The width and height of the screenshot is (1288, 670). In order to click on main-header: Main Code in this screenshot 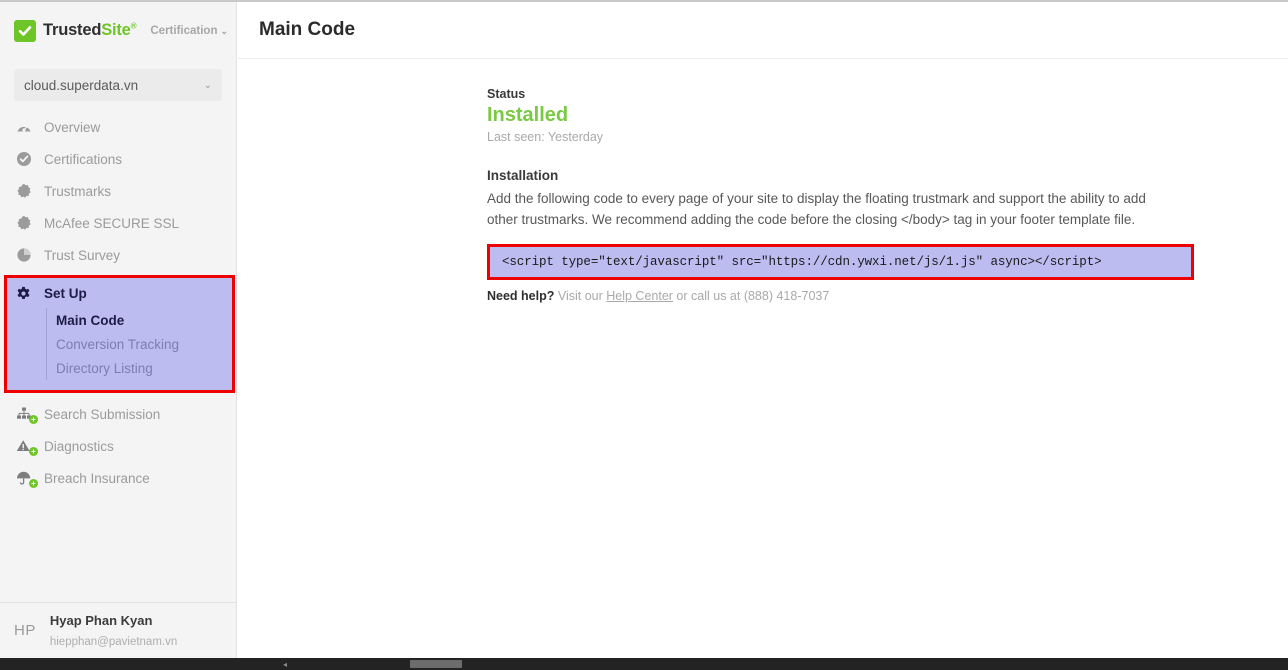, I will do `click(763, 30)`.